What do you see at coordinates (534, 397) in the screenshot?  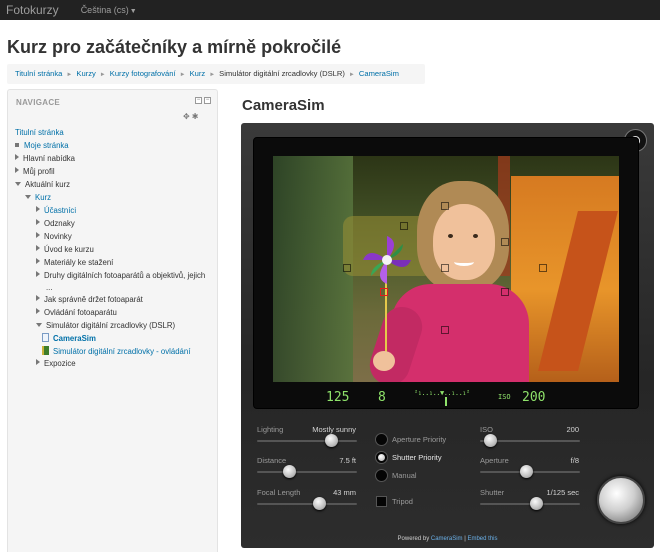 I see `iso-readout: 200` at bounding box center [534, 397].